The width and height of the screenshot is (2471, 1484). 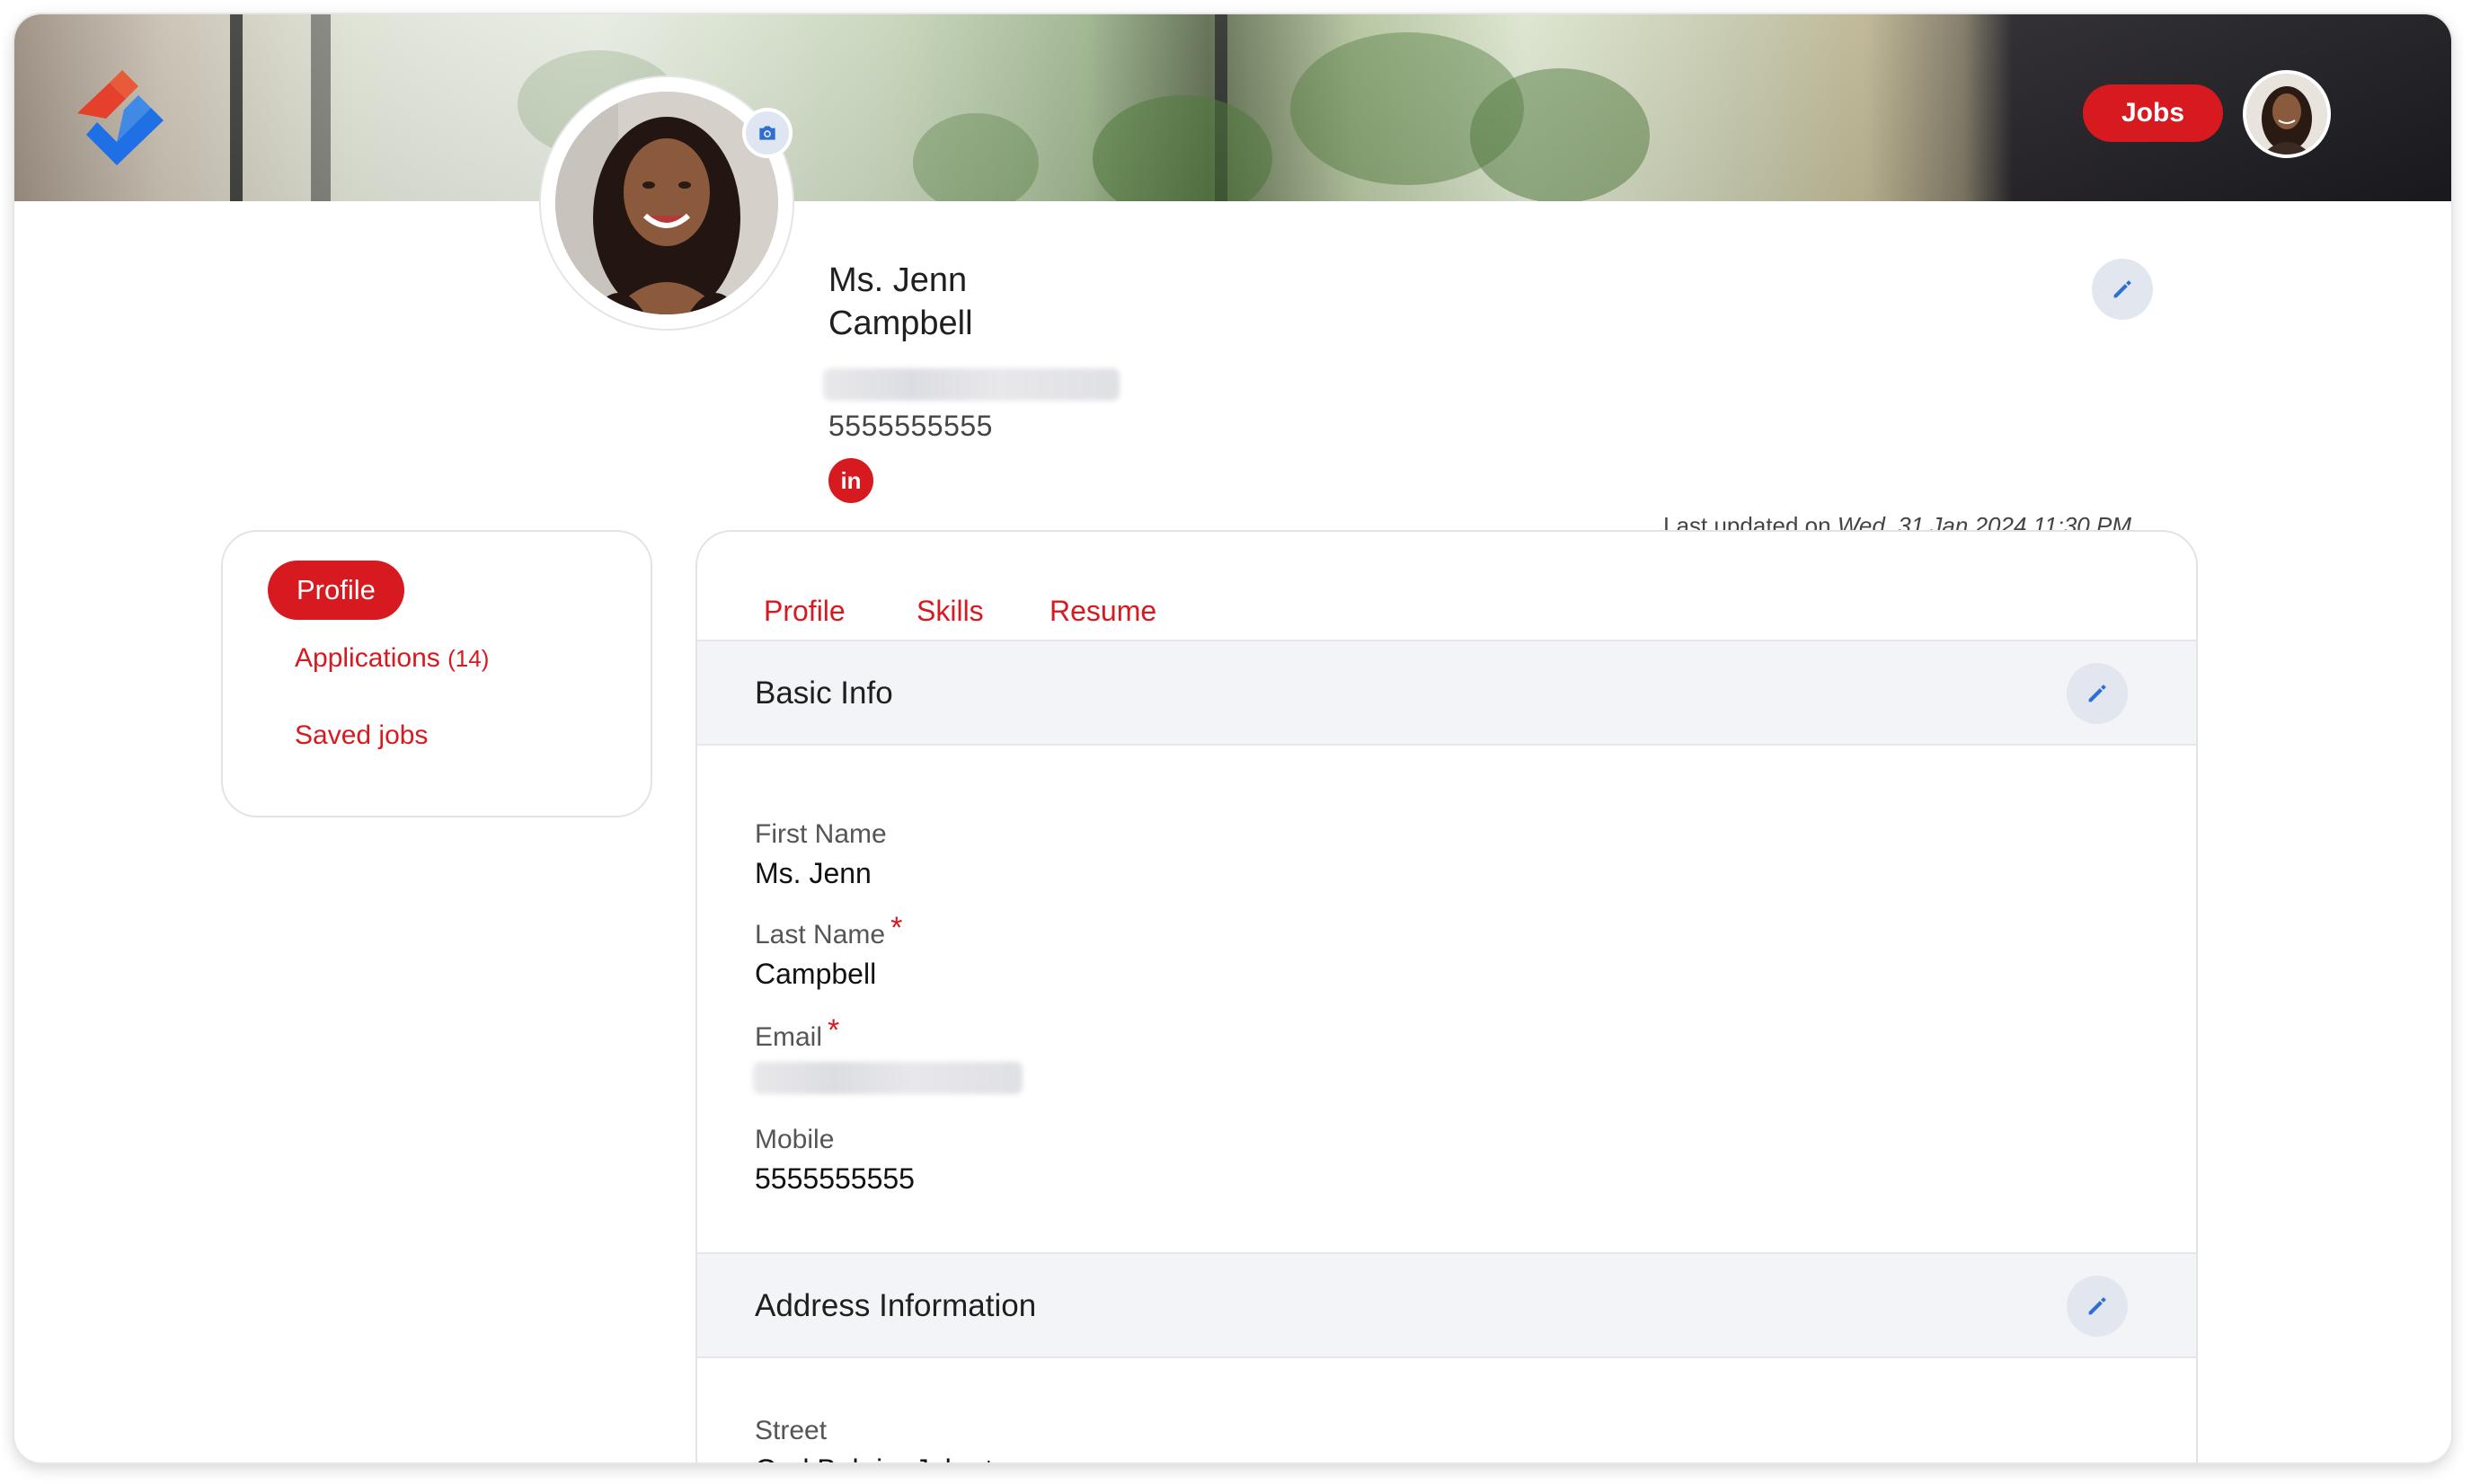 What do you see at coordinates (120, 117) in the screenshot?
I see `brand-logo-icon` at bounding box center [120, 117].